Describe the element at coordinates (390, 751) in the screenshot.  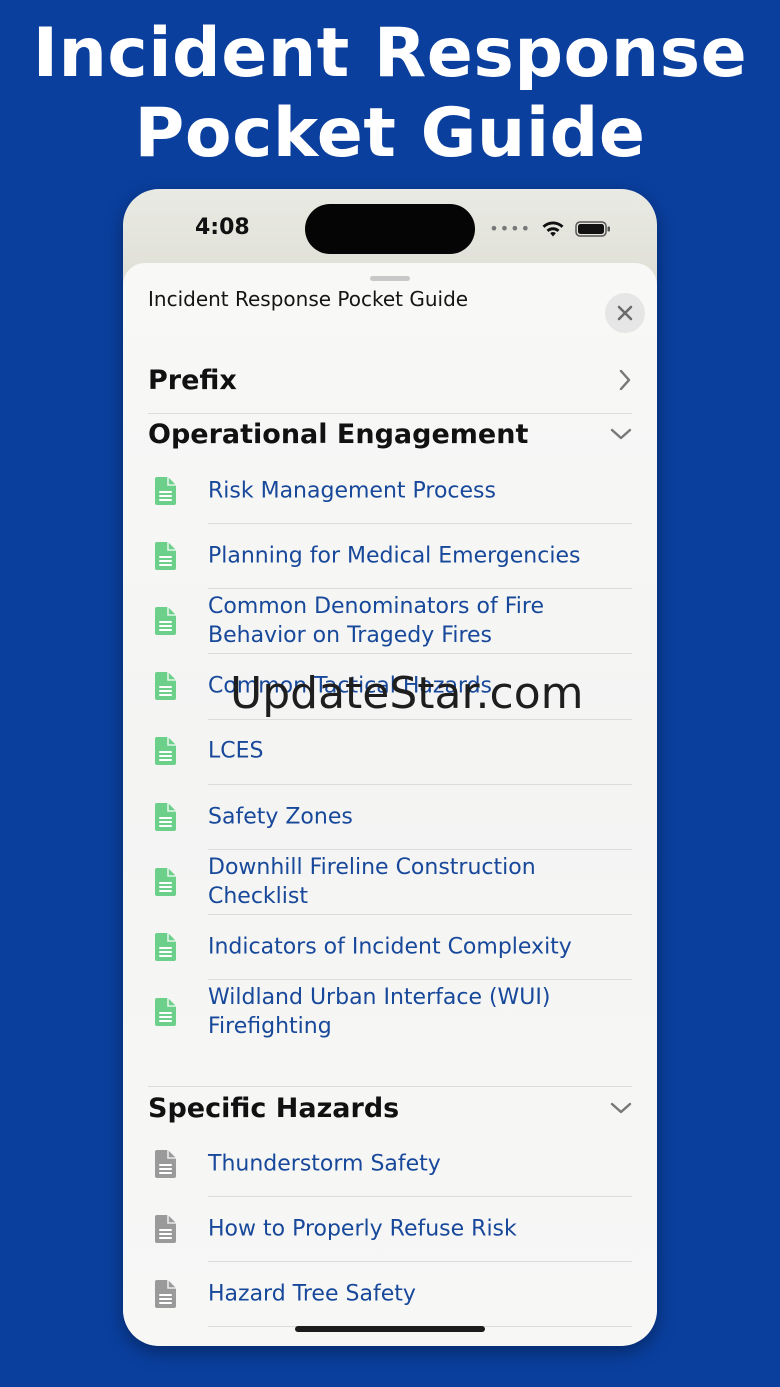
I see `list-item: LCES` at that location.